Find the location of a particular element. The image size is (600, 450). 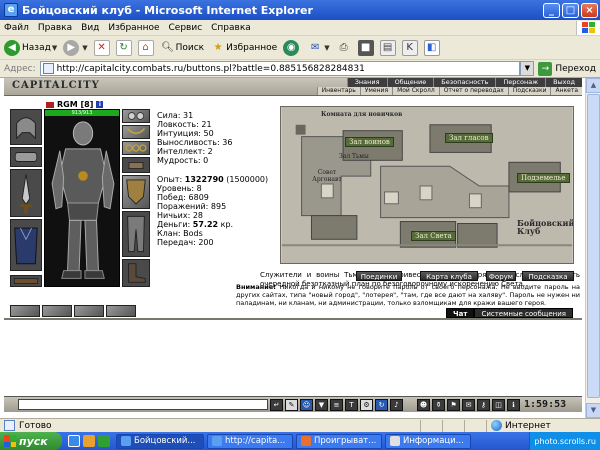

nav-profile: Анкета is located at coordinates (566, 91).